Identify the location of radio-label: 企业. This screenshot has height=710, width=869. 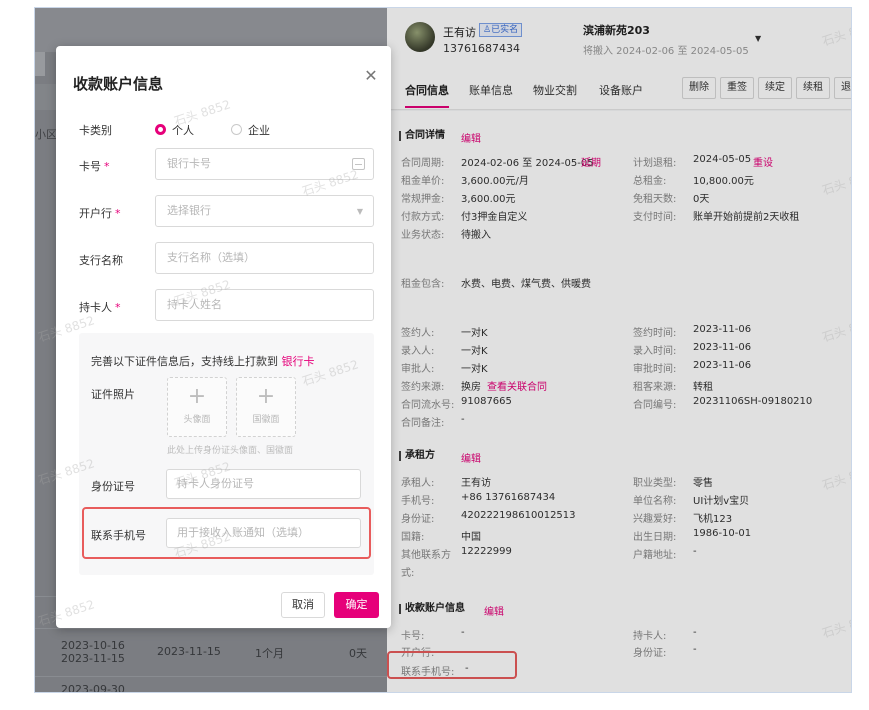
(259, 130).